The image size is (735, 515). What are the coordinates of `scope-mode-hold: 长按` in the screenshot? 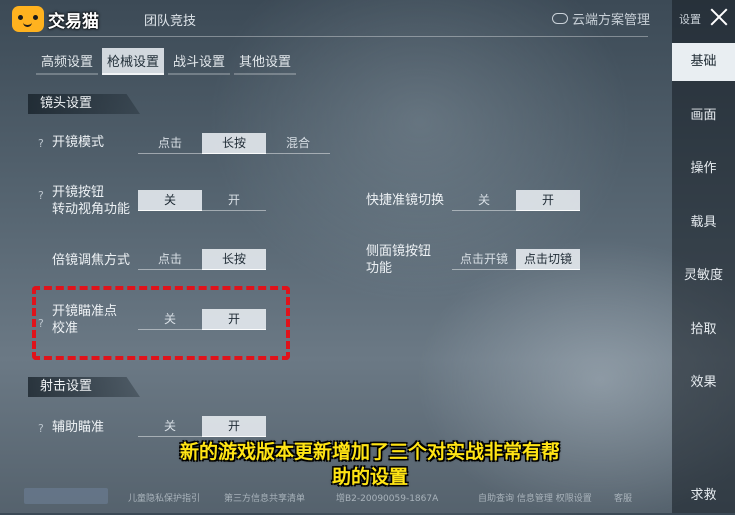 It's located at (234, 143).